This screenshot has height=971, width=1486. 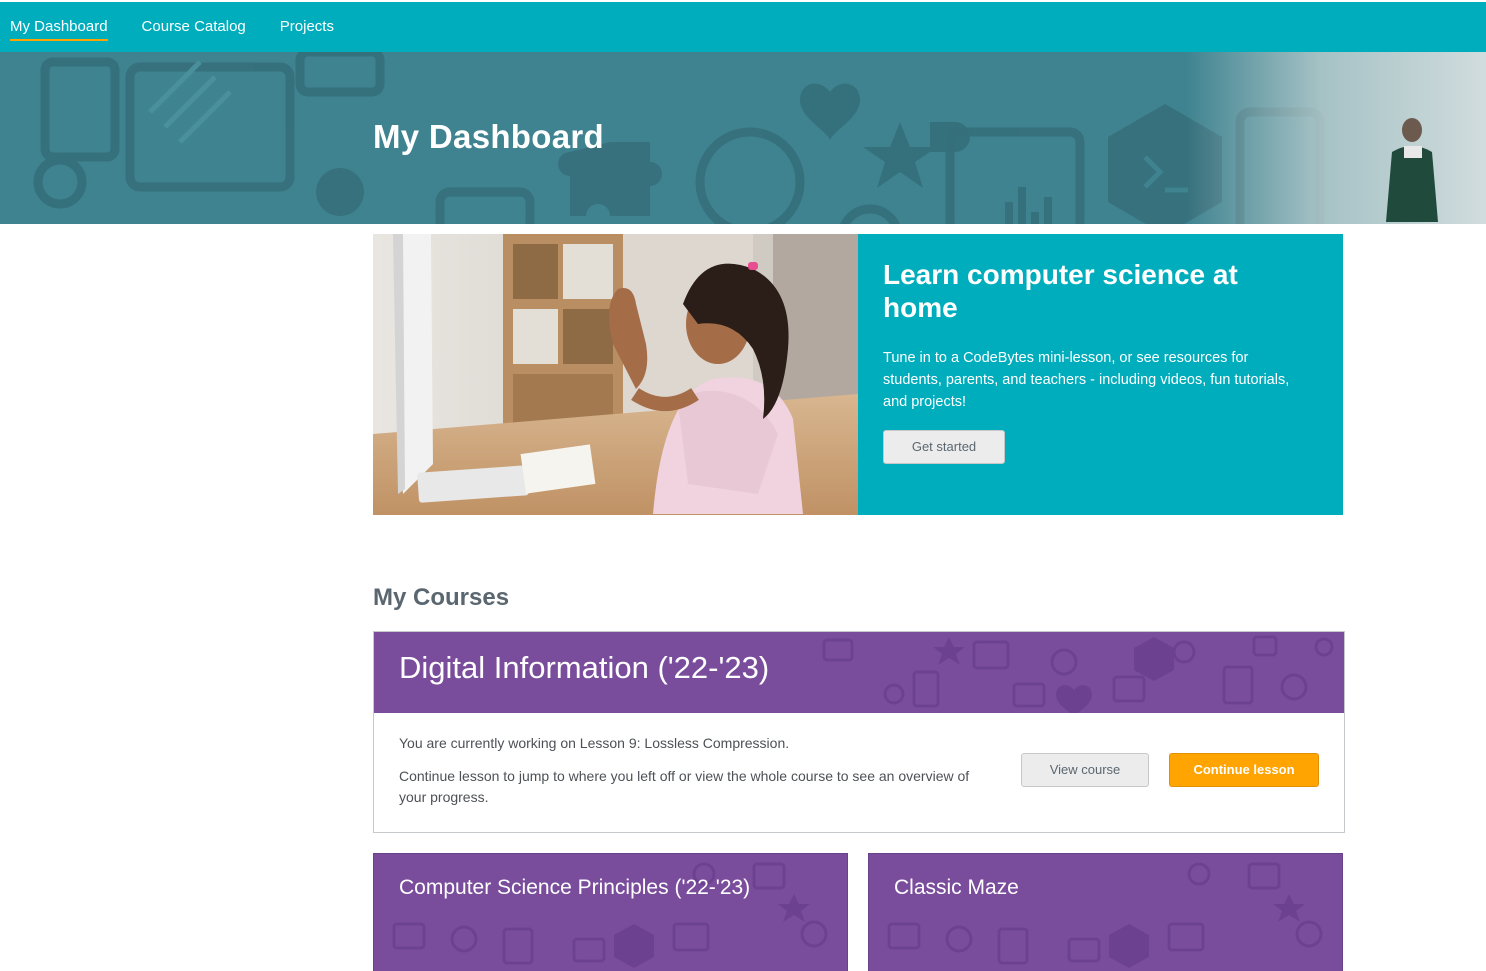 What do you see at coordinates (743, 27) in the screenshot?
I see `top-navigation: My Dashboard Course Catalog Projects` at bounding box center [743, 27].